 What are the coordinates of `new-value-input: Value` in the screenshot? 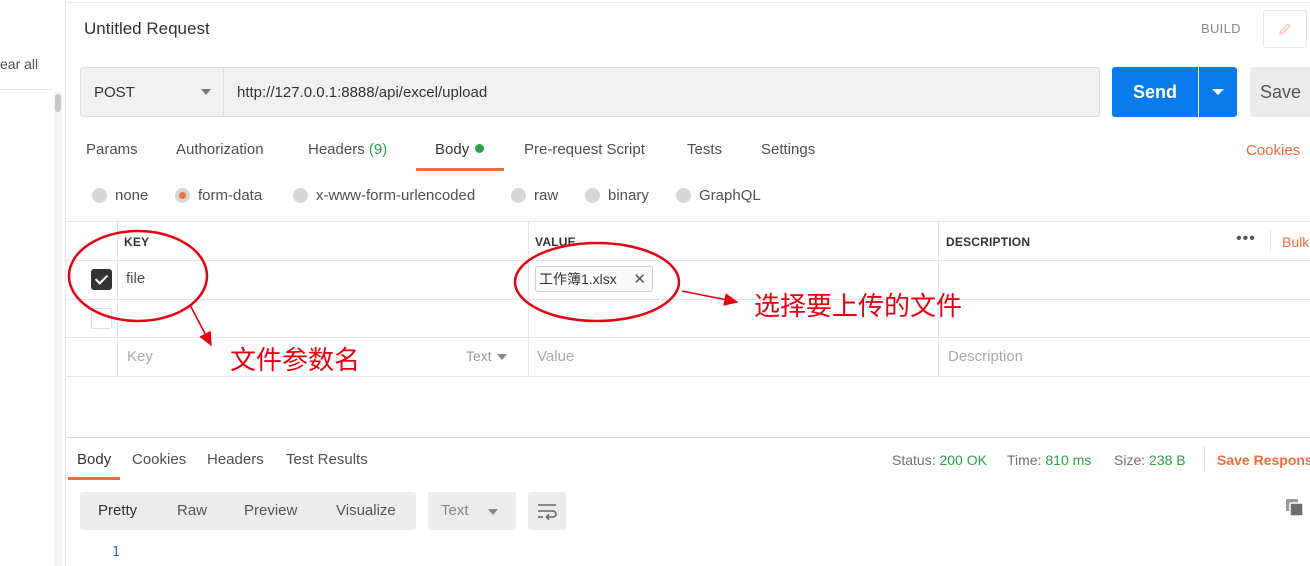 It's located at (555, 356).